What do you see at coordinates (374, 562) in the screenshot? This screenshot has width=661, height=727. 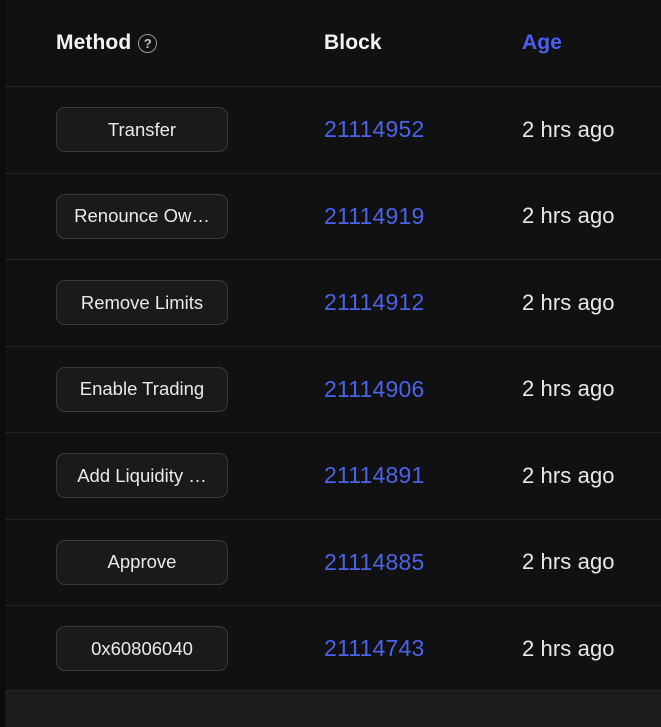 I see `block-link: 21114885` at bounding box center [374, 562].